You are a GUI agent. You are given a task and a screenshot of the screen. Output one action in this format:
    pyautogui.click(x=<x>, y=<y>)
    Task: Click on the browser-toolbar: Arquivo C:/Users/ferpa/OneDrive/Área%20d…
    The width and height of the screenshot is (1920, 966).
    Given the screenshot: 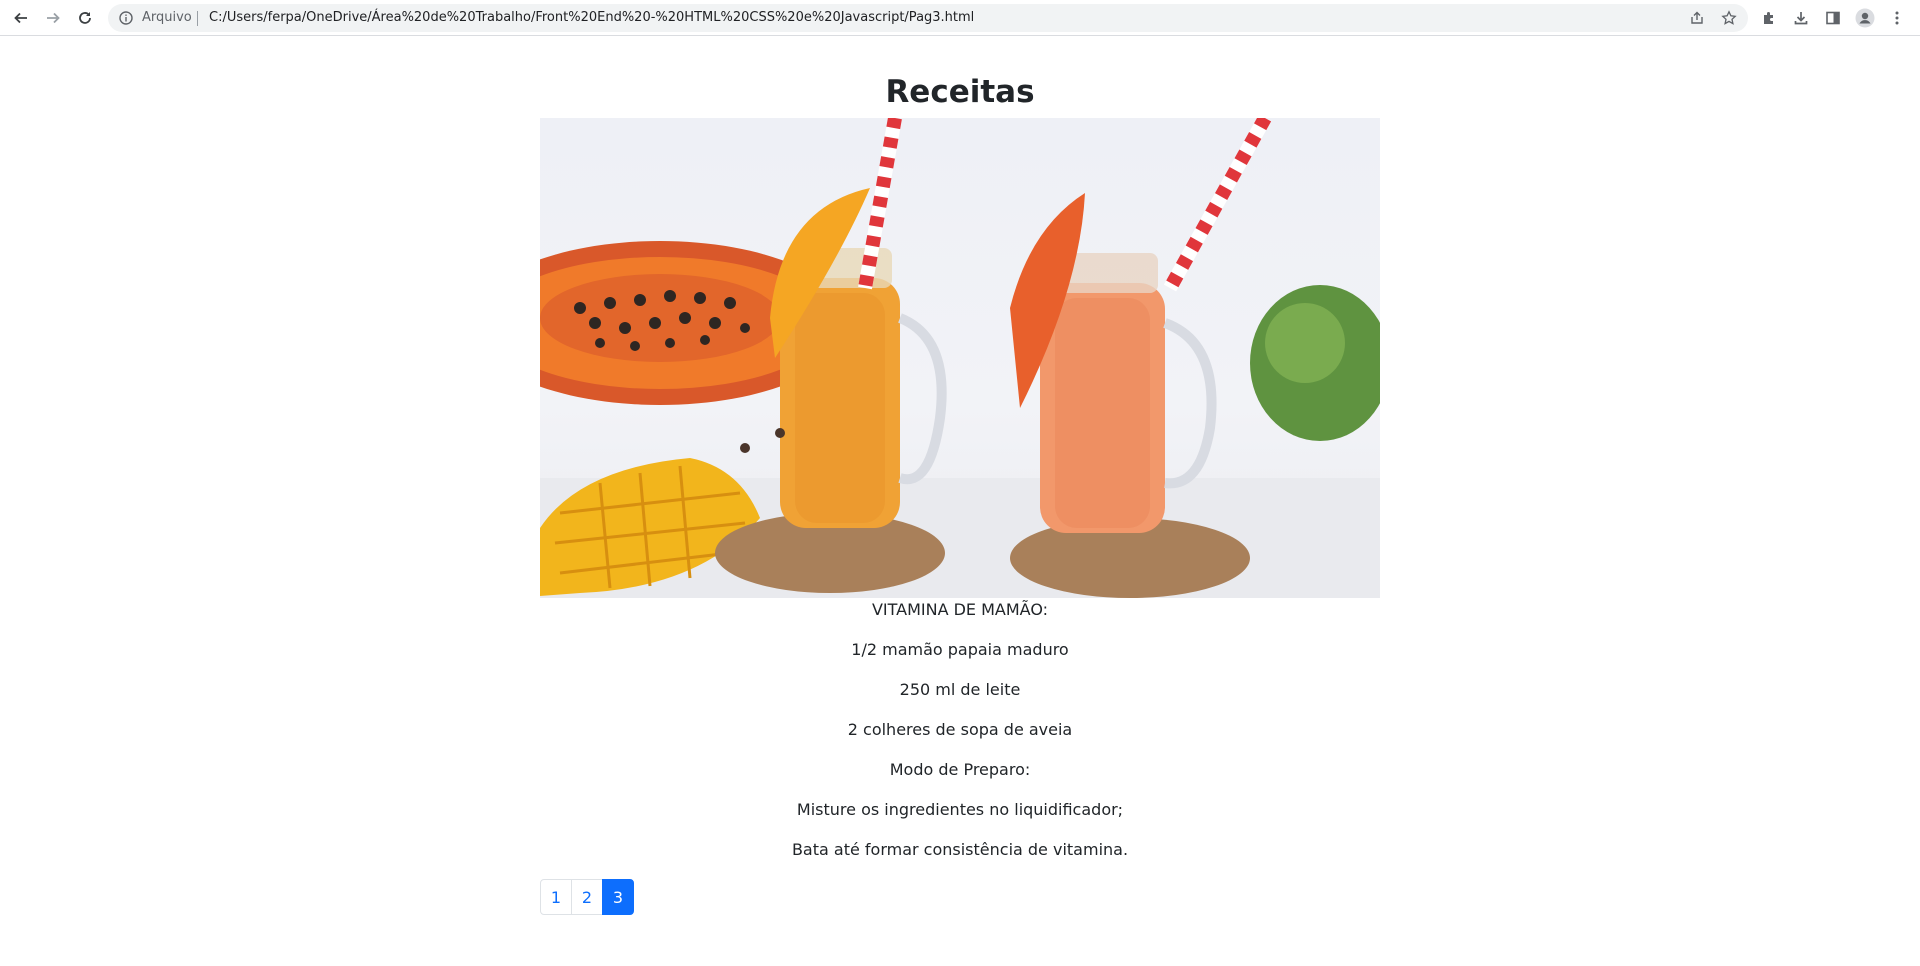 What is the action you would take?
    pyautogui.click(x=960, y=18)
    